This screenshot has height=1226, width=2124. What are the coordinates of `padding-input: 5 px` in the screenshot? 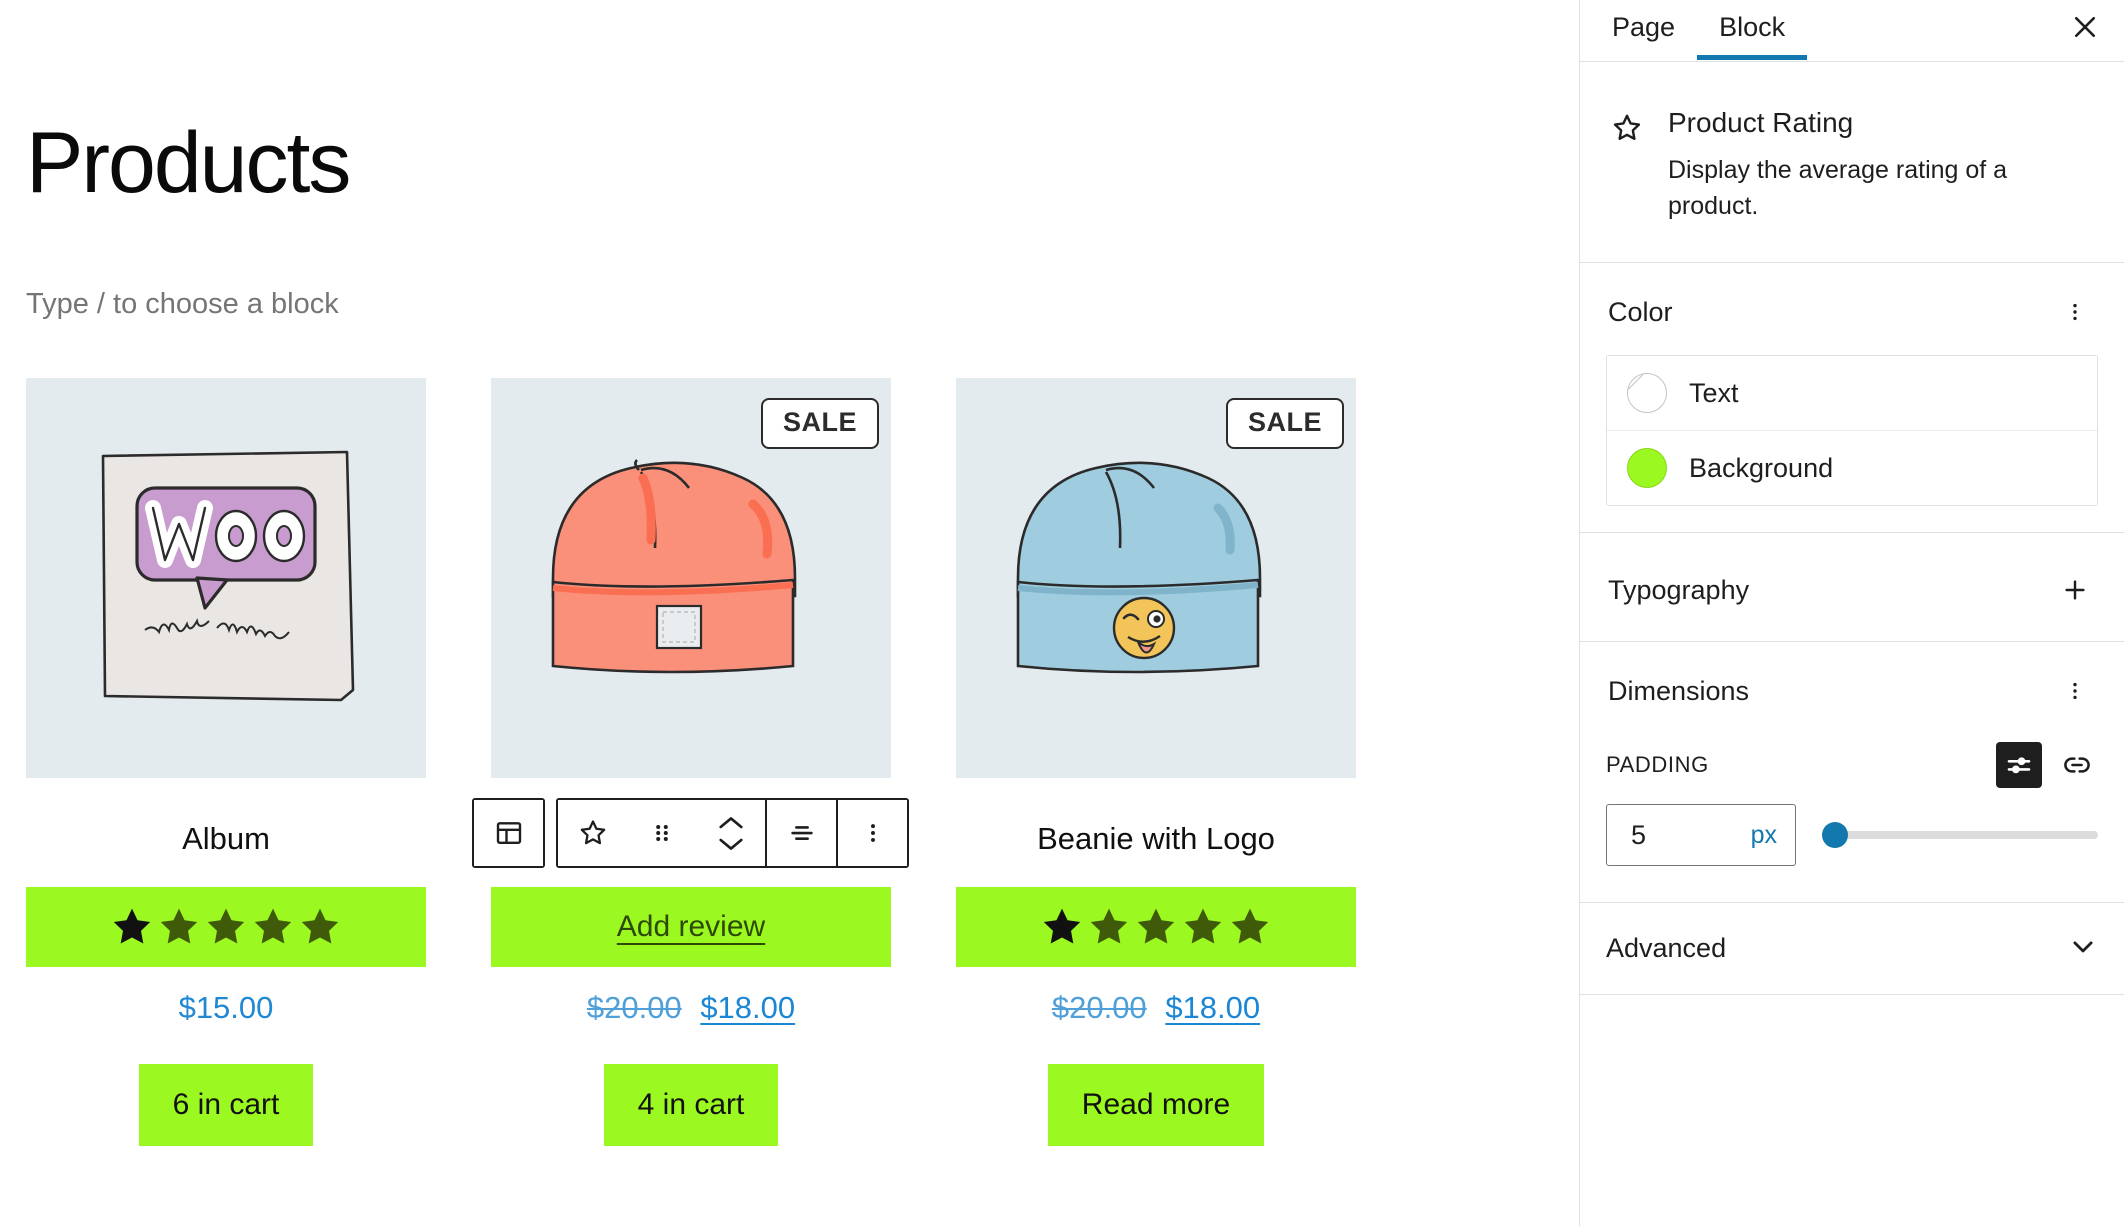 It's located at (1701, 835).